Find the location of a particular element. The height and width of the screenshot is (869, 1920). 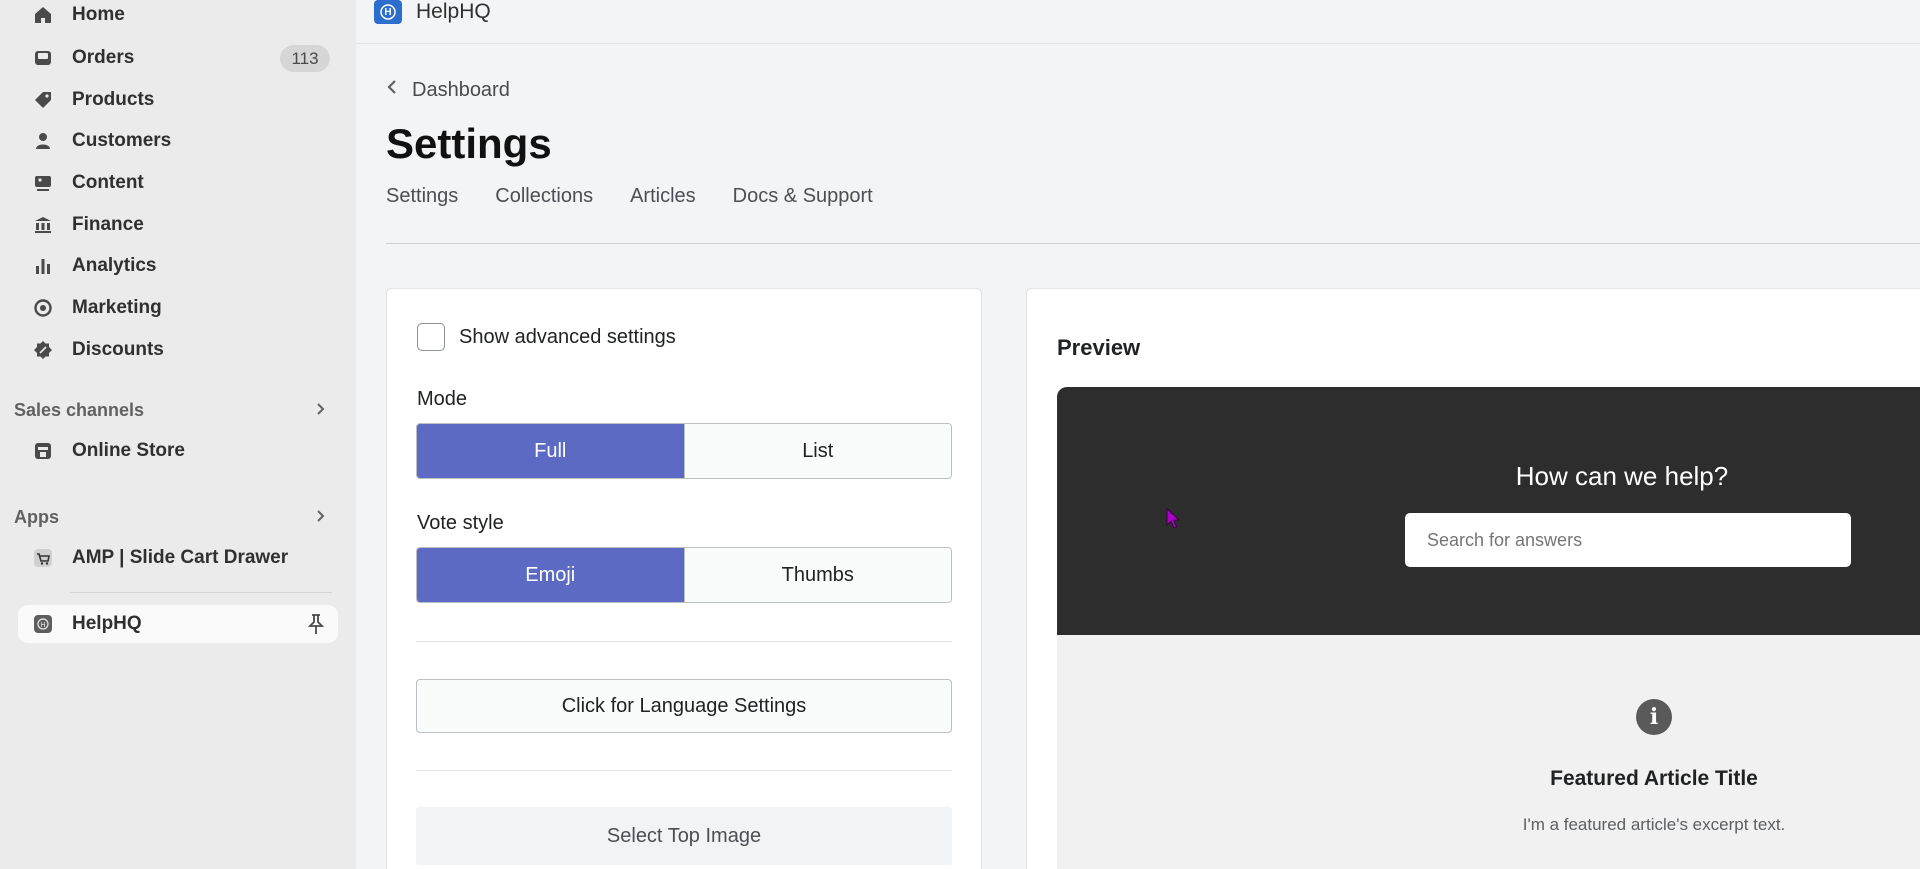

mode-list-button: List is located at coordinates (817, 451).